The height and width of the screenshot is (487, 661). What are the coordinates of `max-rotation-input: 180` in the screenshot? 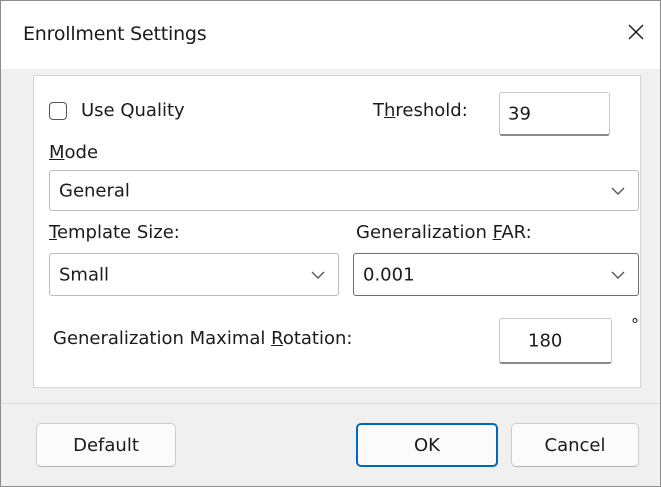 It's located at (555, 341).